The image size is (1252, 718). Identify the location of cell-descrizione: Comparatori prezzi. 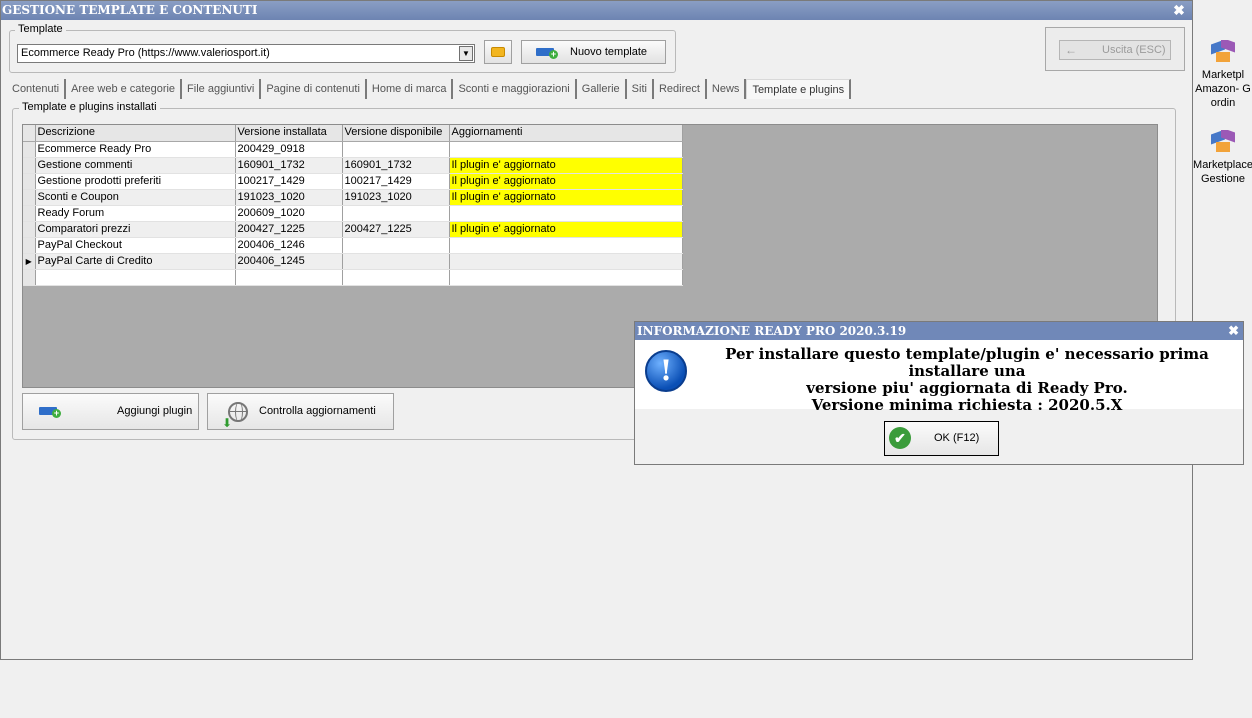
(135, 229).